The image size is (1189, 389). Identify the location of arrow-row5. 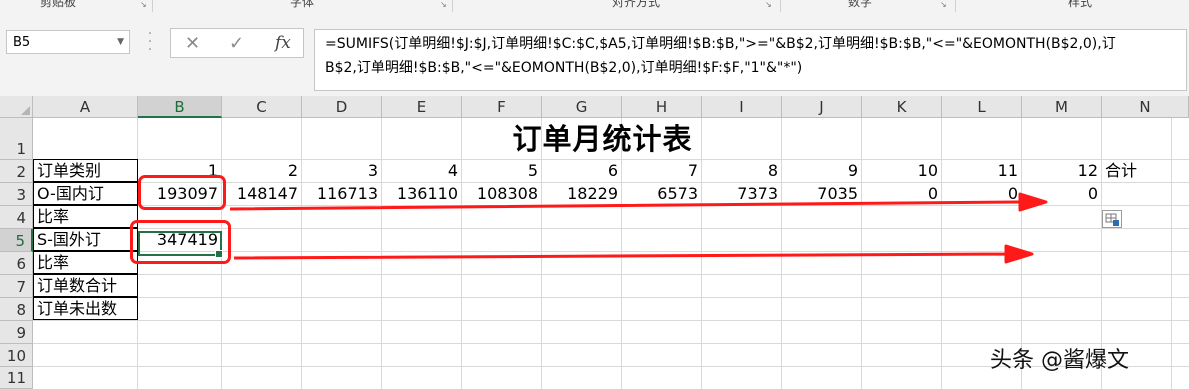
(633, 254).